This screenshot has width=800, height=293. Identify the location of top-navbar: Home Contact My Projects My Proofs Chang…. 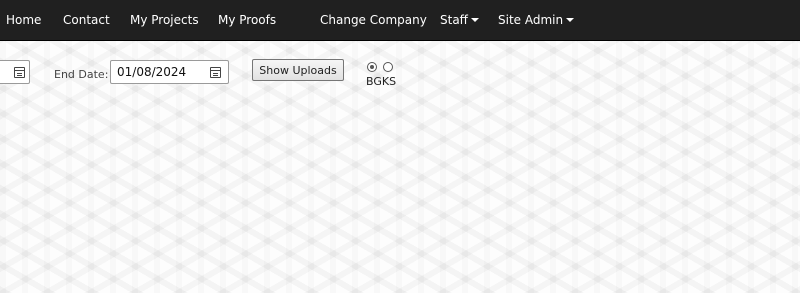
(400, 20).